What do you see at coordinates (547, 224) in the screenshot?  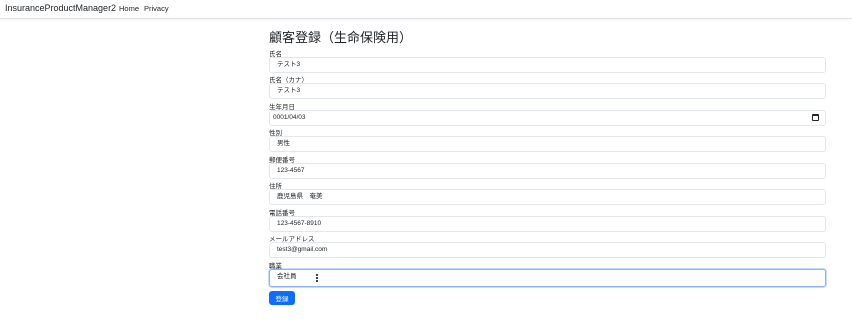 I see `phone-input: 123-4567-8910` at bounding box center [547, 224].